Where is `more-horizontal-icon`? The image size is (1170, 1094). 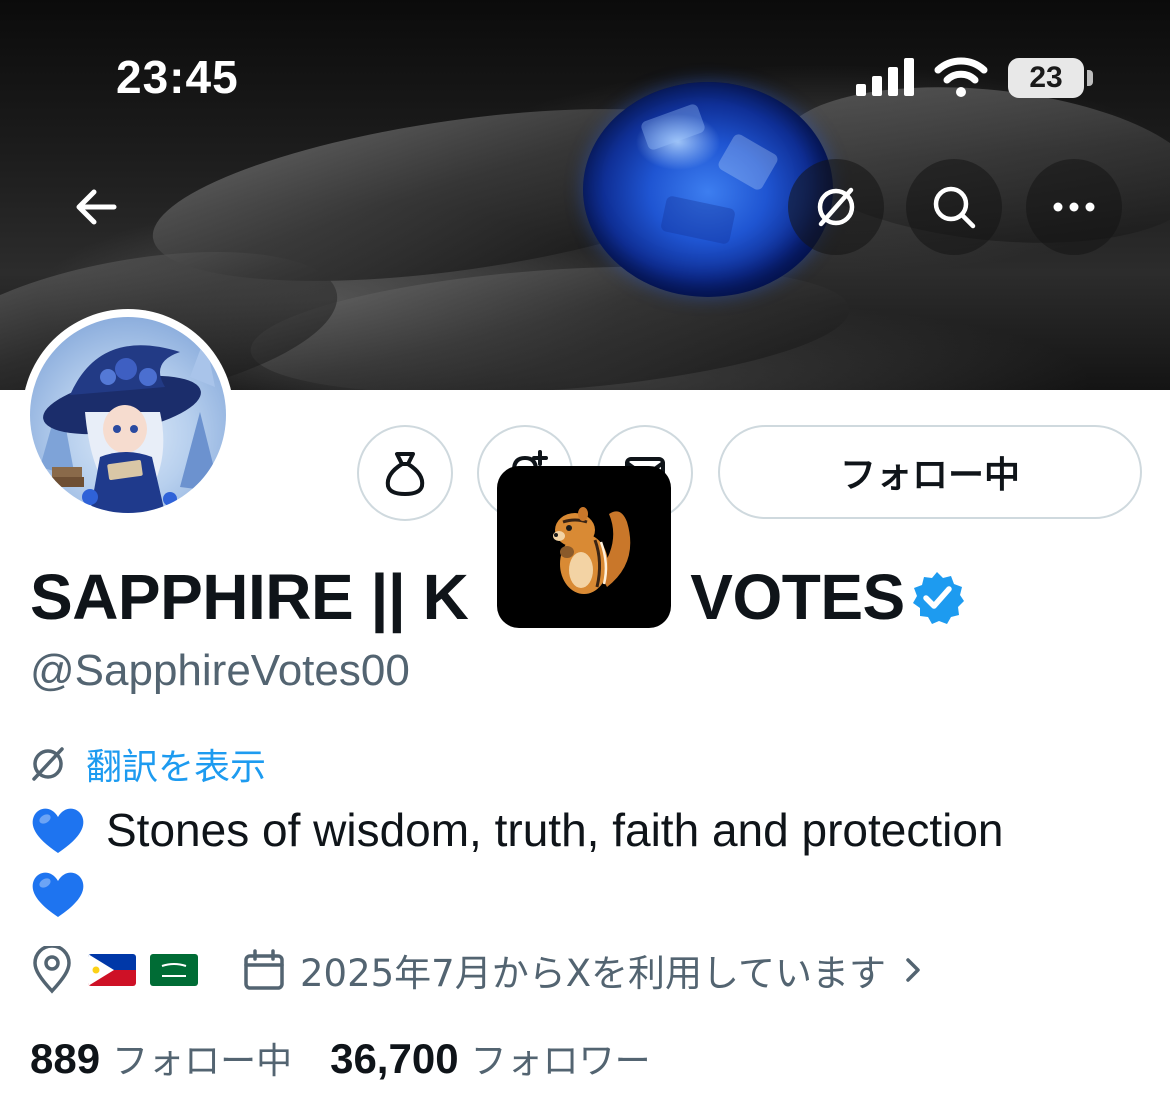 more-horizontal-icon is located at coordinates (1074, 207).